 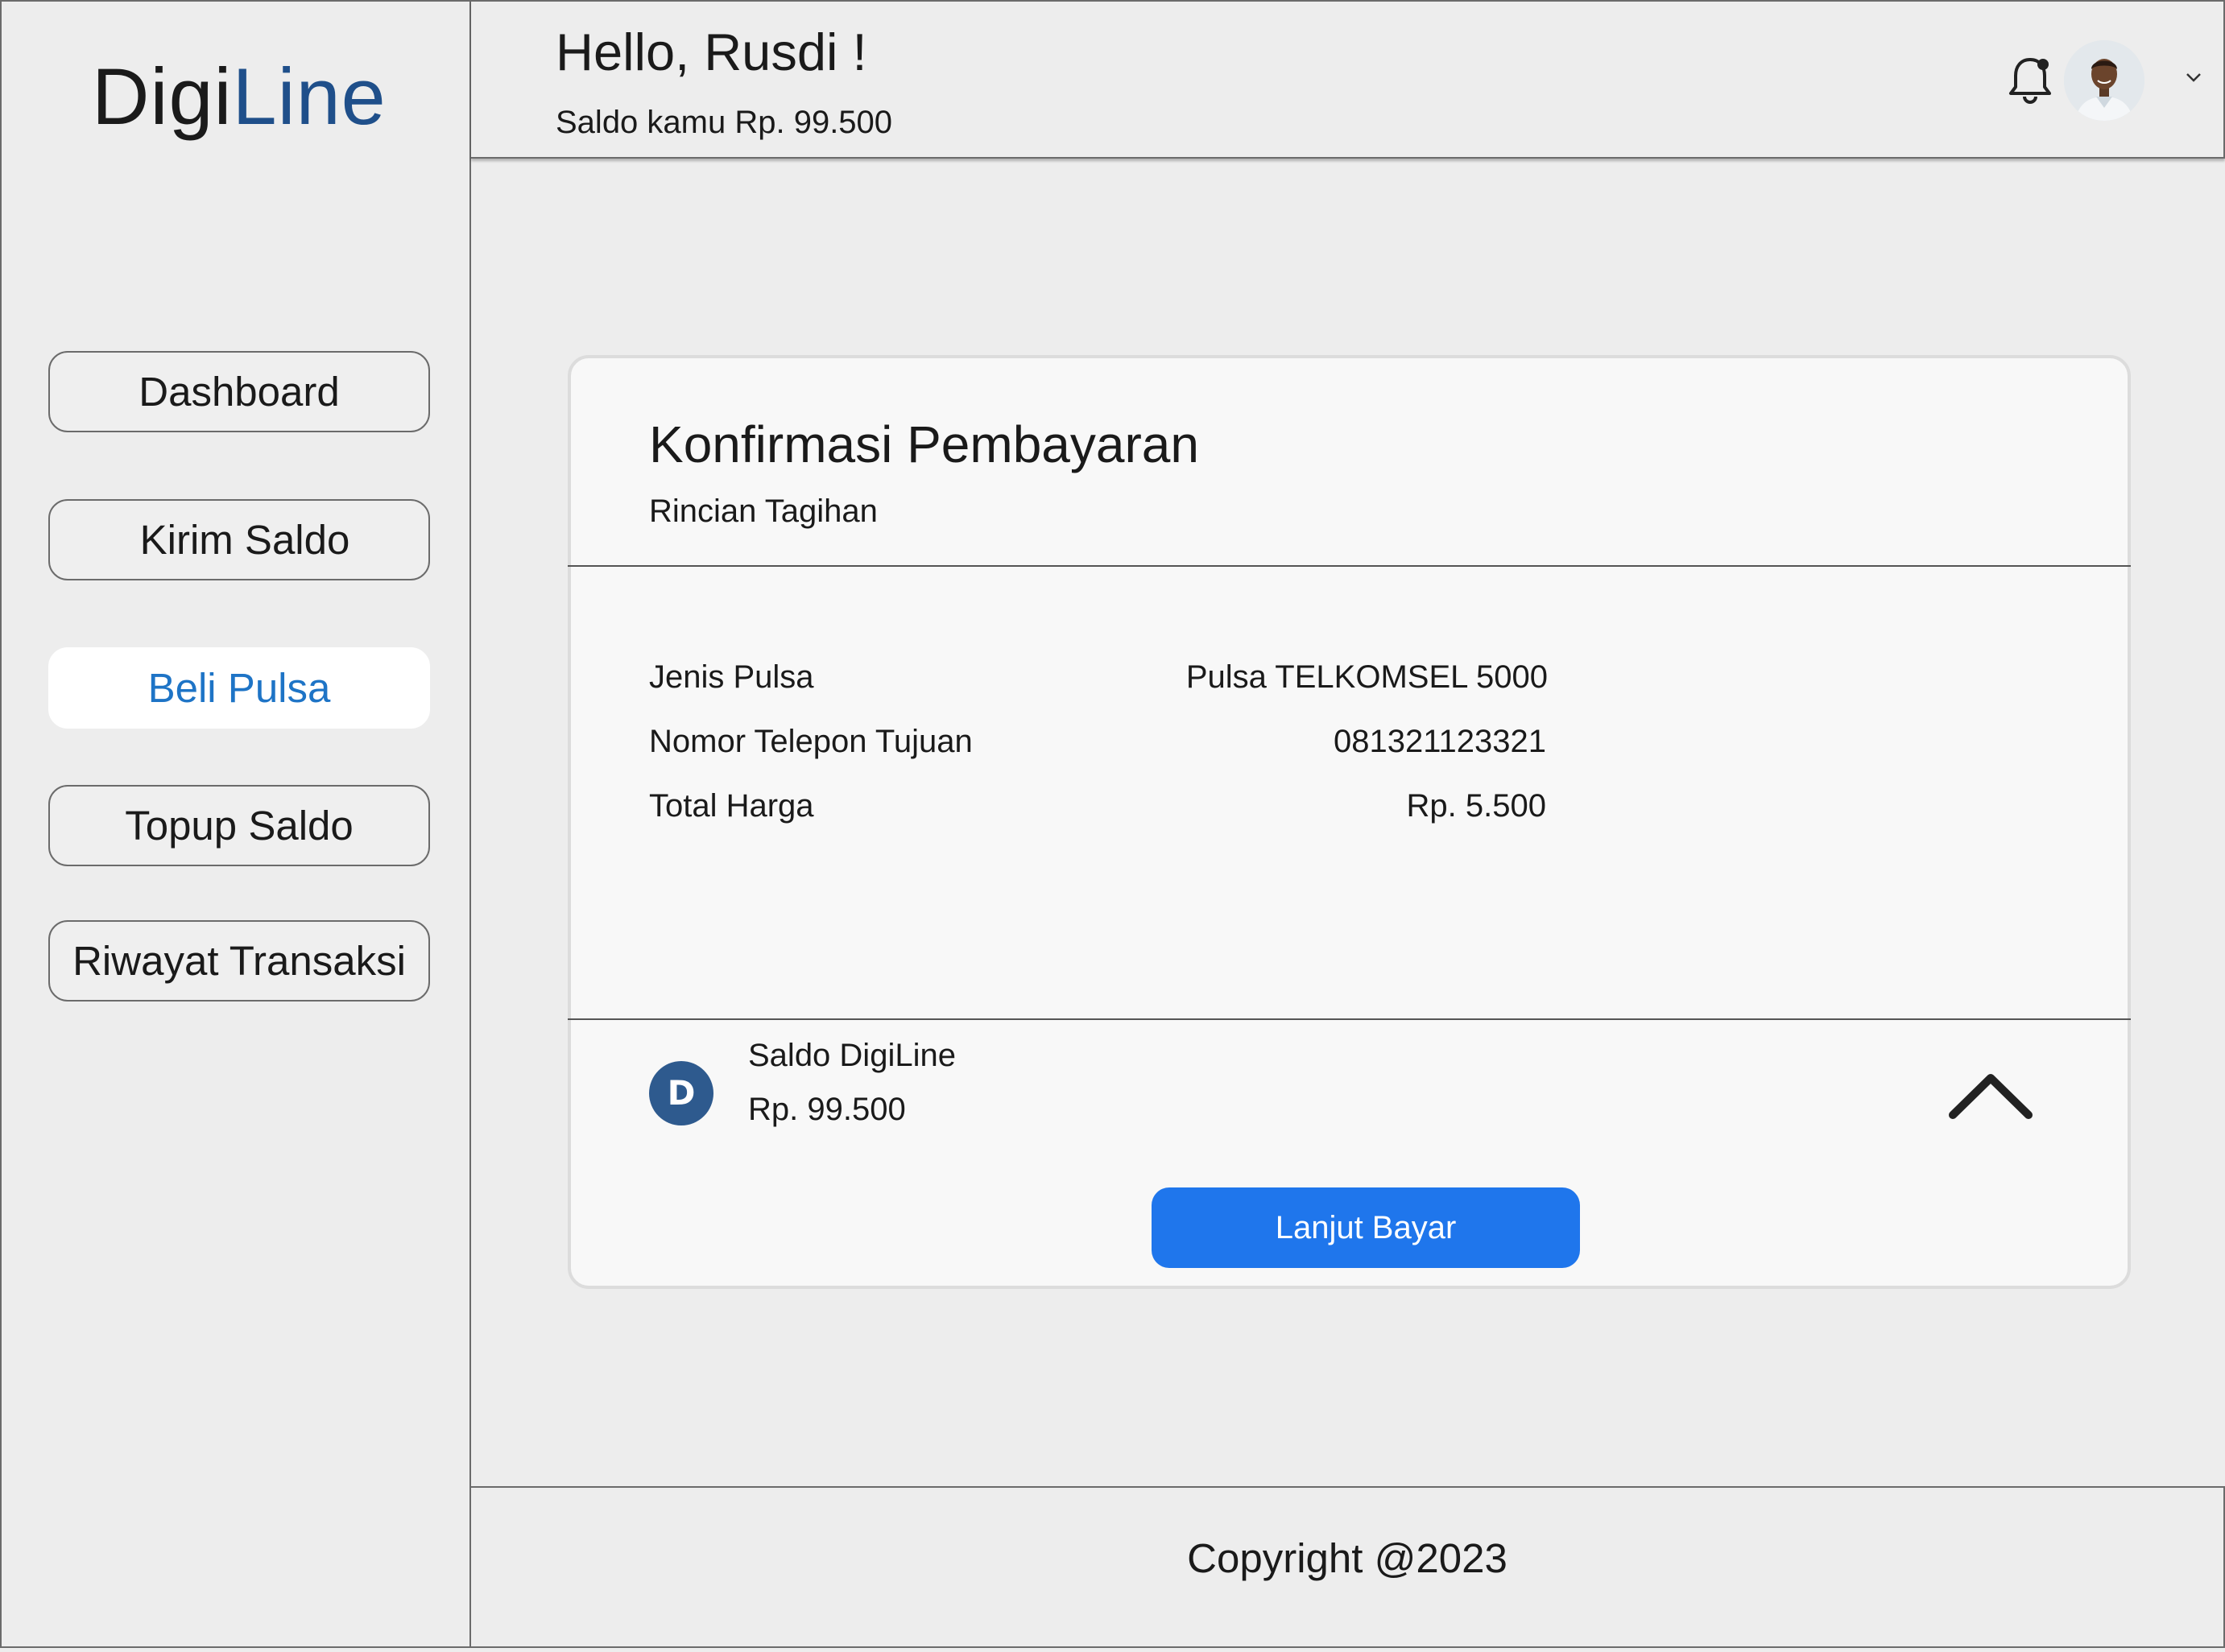 What do you see at coordinates (681, 1093) in the screenshot?
I see `digiline-payment-icon: D` at bounding box center [681, 1093].